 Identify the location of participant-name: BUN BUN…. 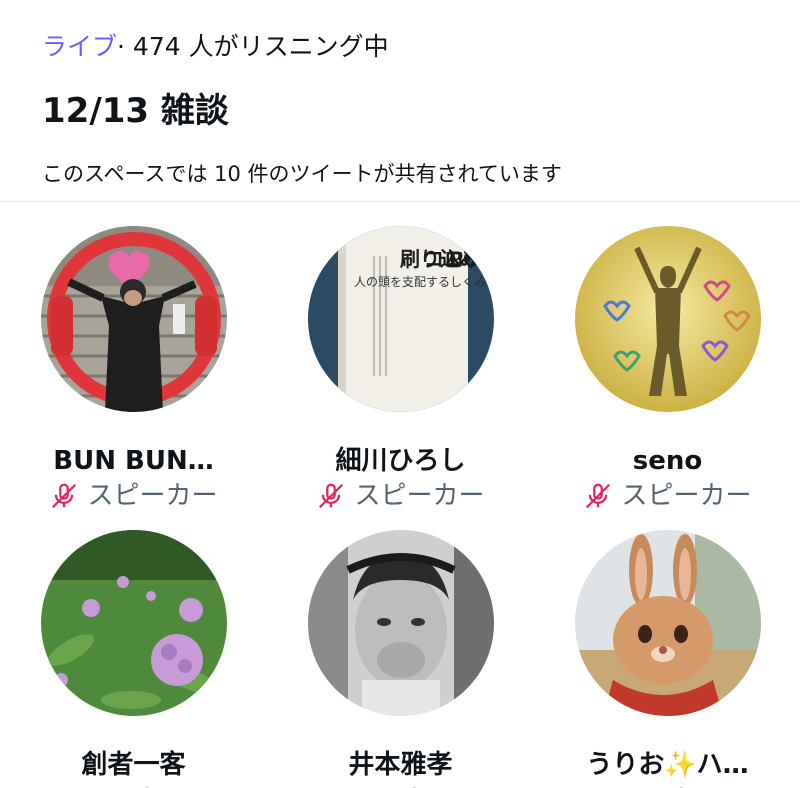
(133, 461).